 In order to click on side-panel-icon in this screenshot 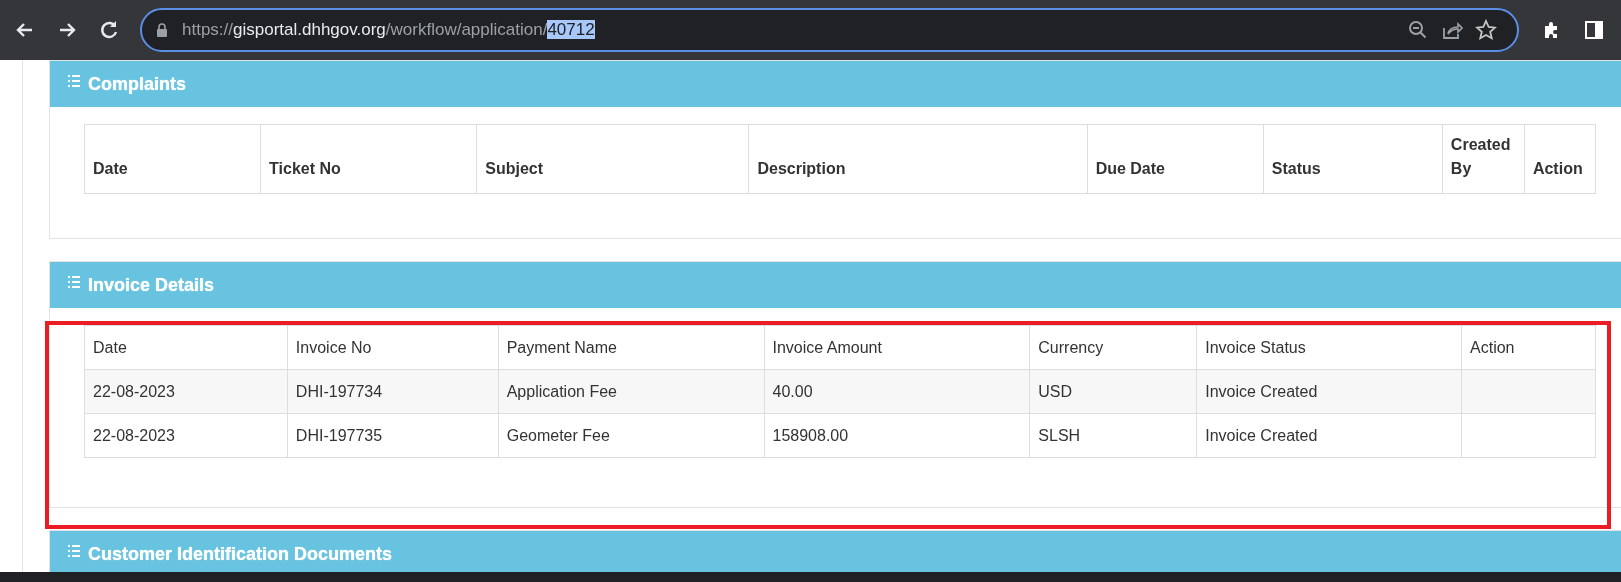, I will do `click(1594, 30)`.